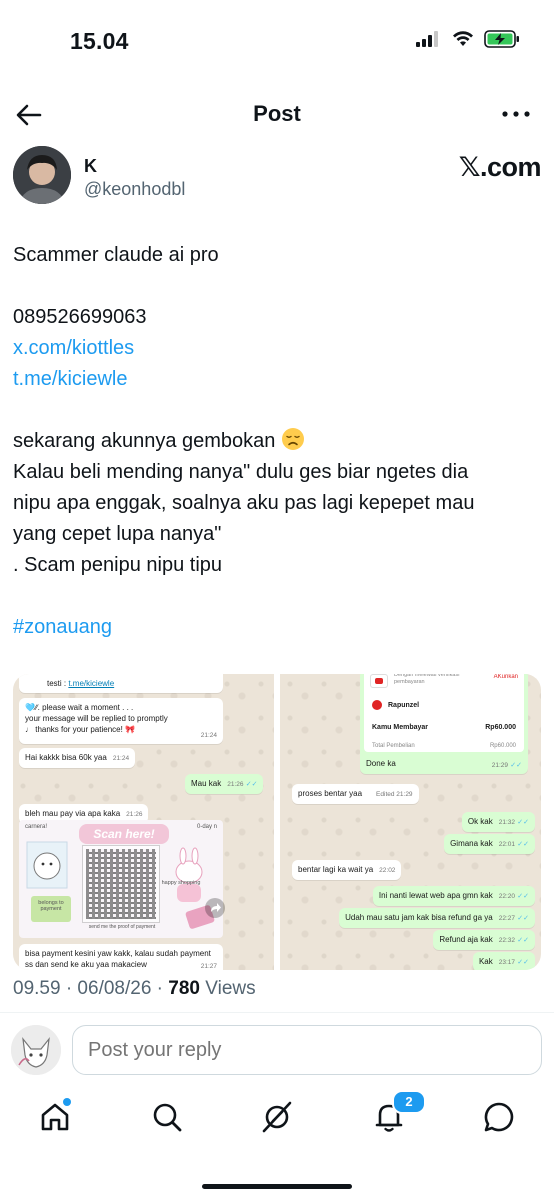  I want to click on link-x-profile: x.com/kiottles, so click(73, 348).